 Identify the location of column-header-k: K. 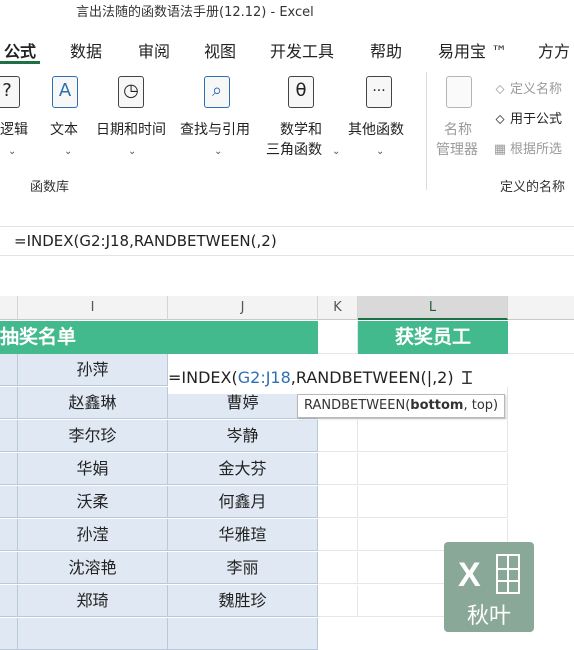
(338, 308).